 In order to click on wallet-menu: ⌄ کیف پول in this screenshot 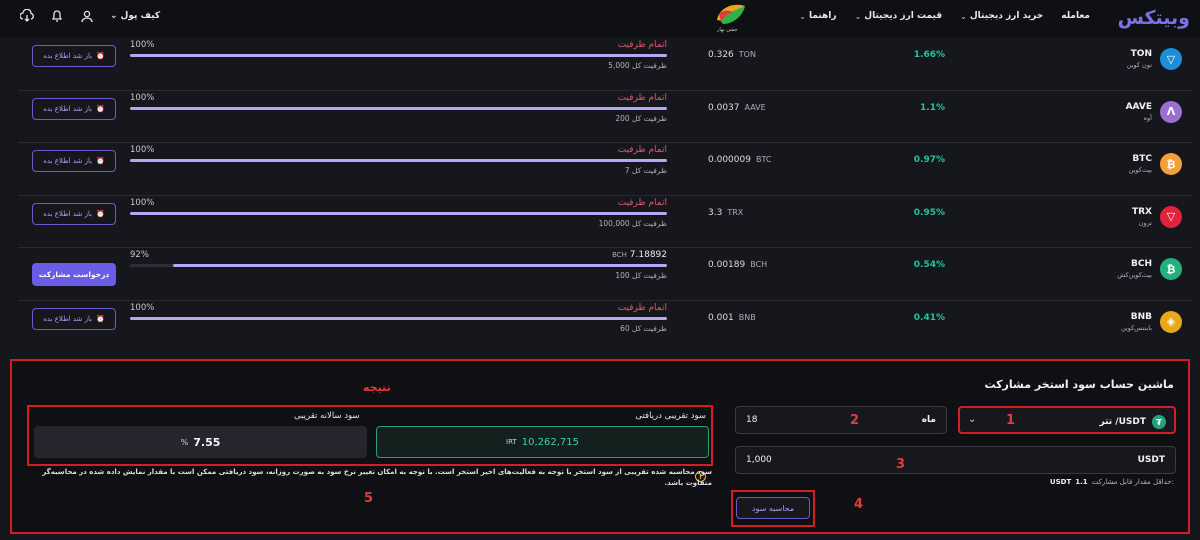, I will do `click(135, 16)`.